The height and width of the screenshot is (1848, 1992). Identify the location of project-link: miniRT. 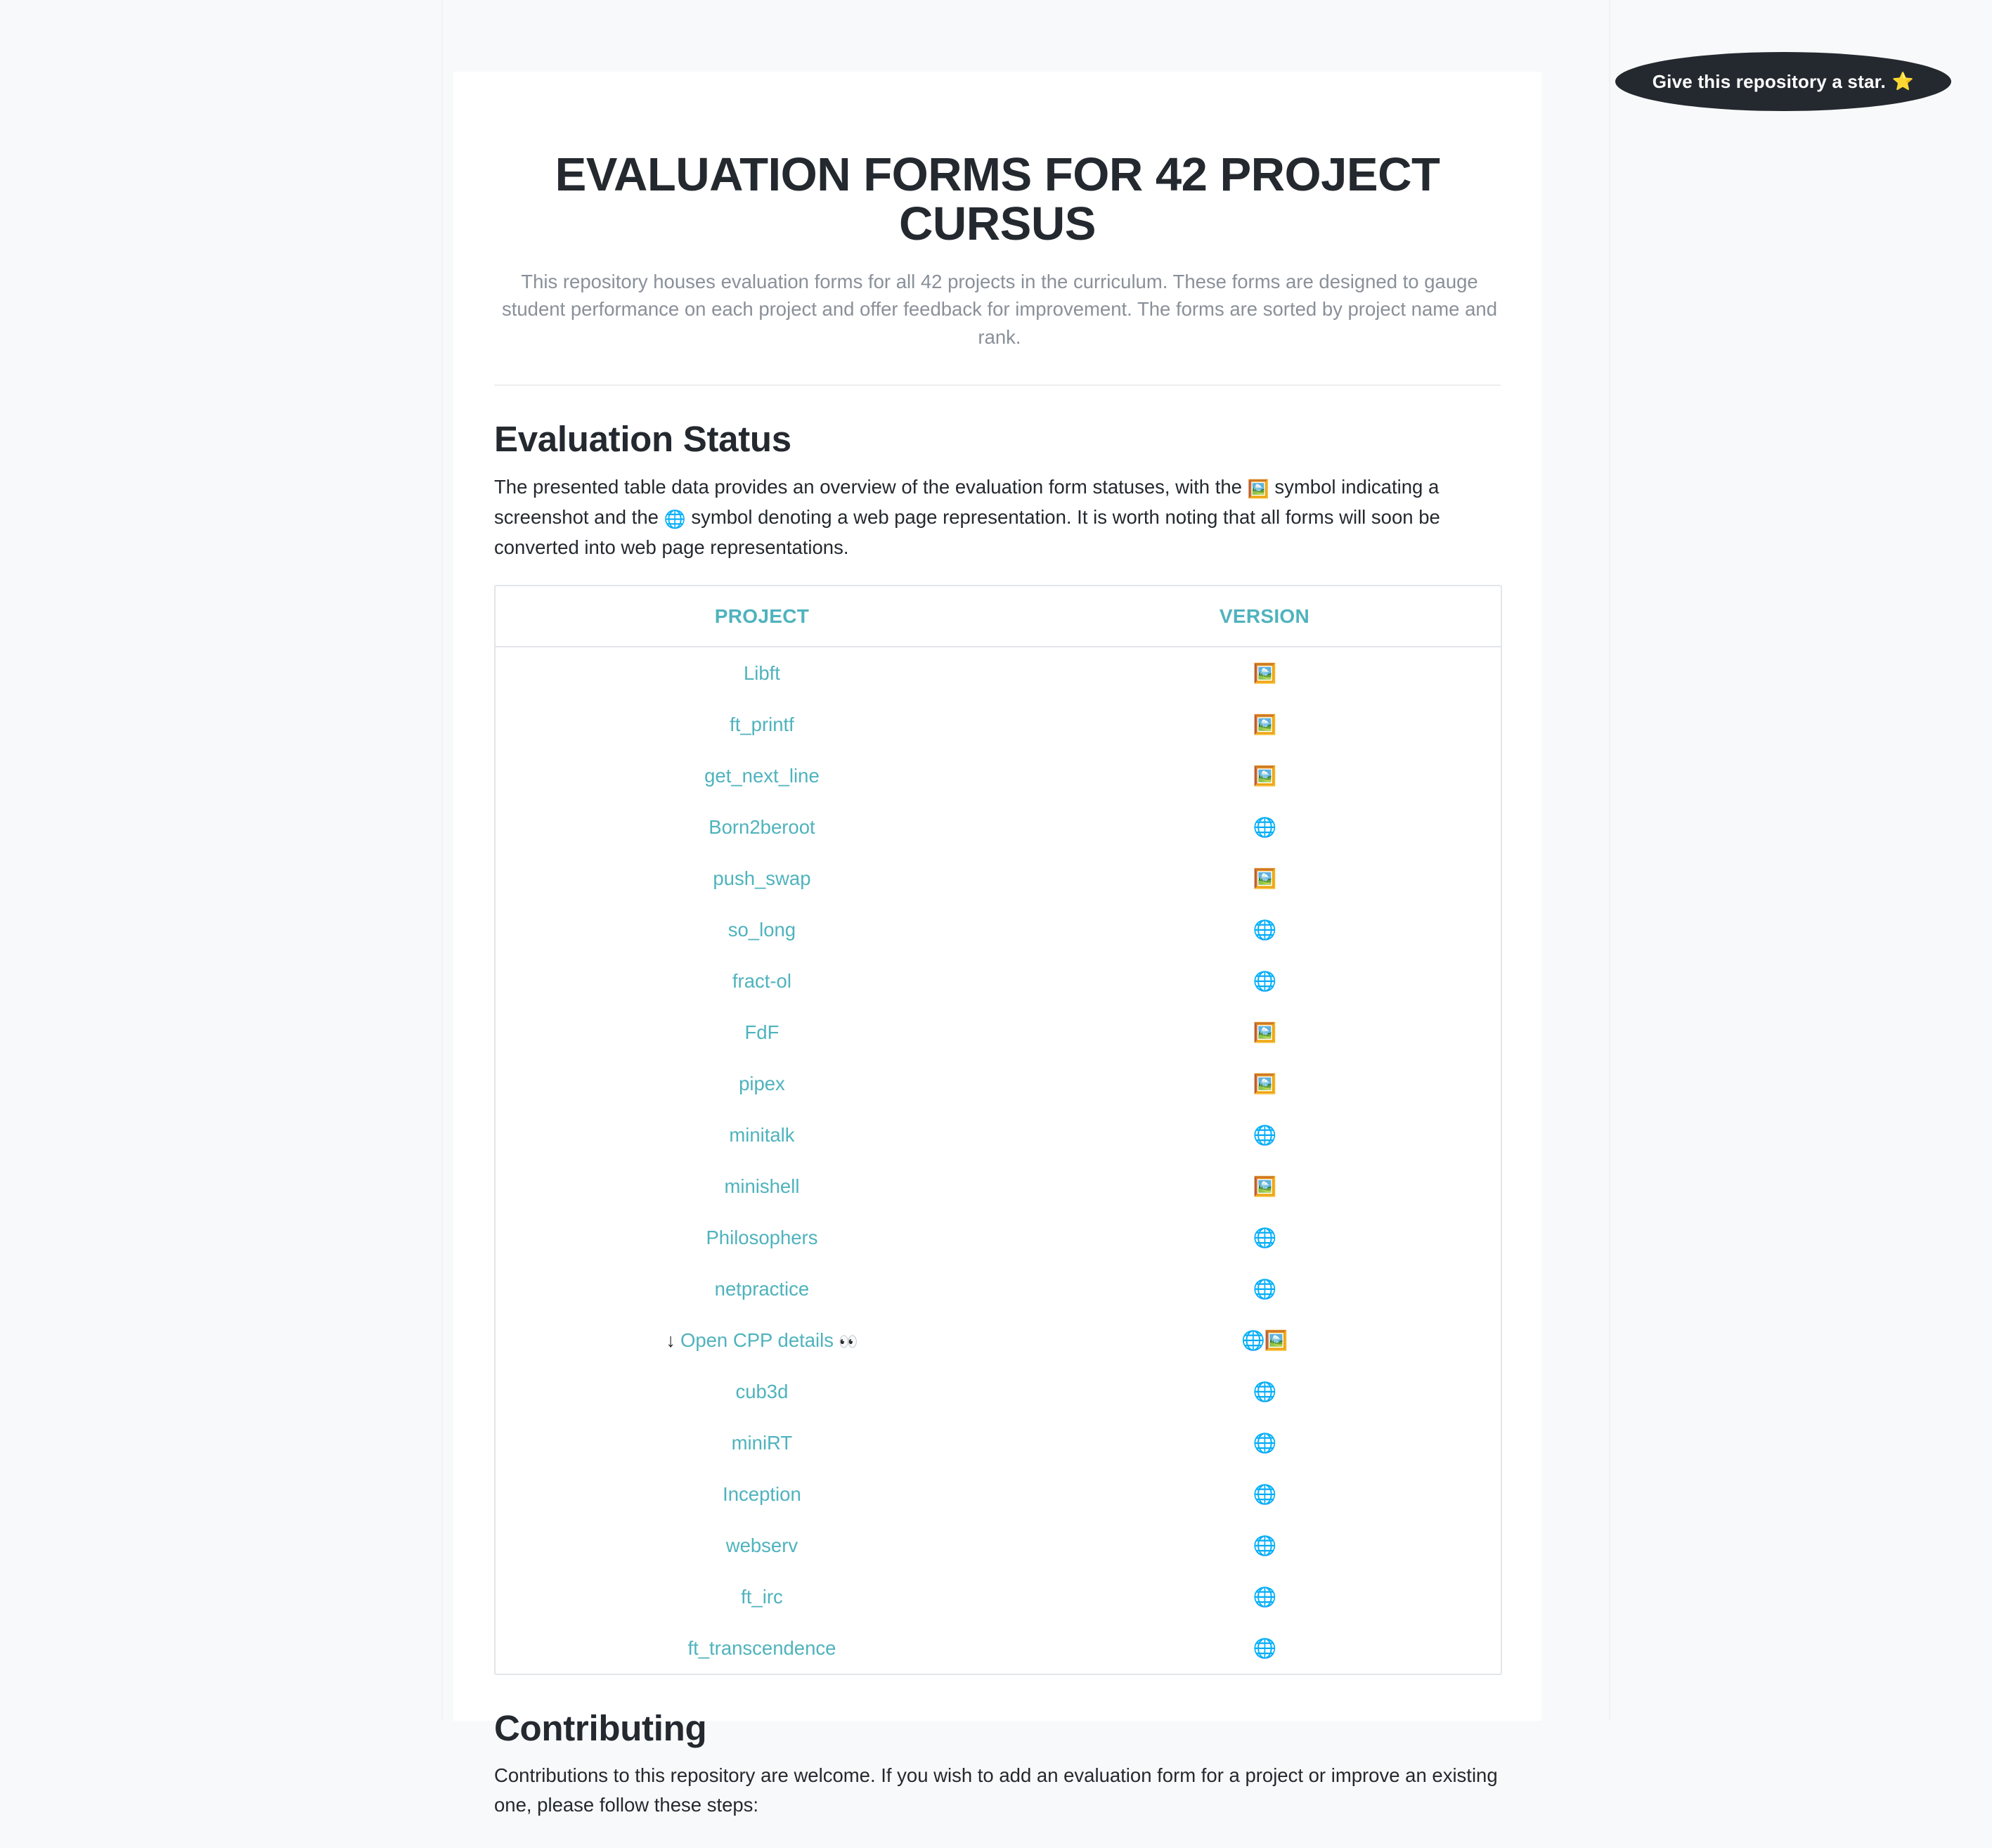
(762, 1443).